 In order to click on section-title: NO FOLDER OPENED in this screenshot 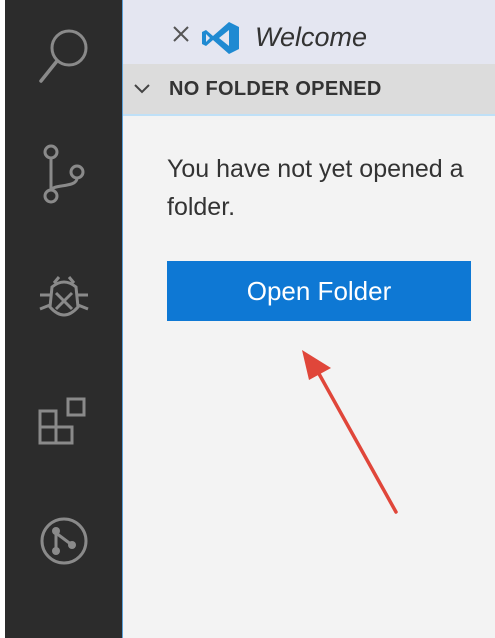, I will do `click(275, 89)`.